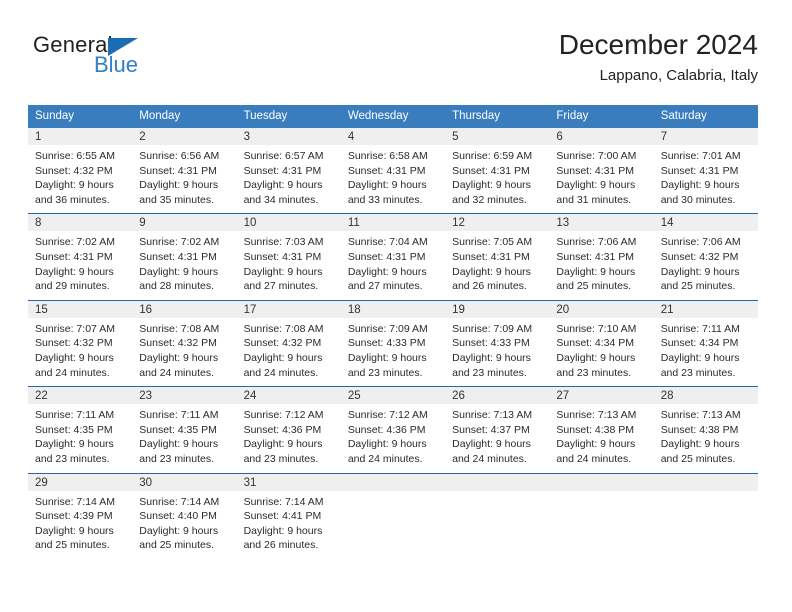 Image resolution: width=792 pixels, height=612 pixels. I want to click on day-detail-line: Sunrise: 7:04 AM, so click(387, 242).